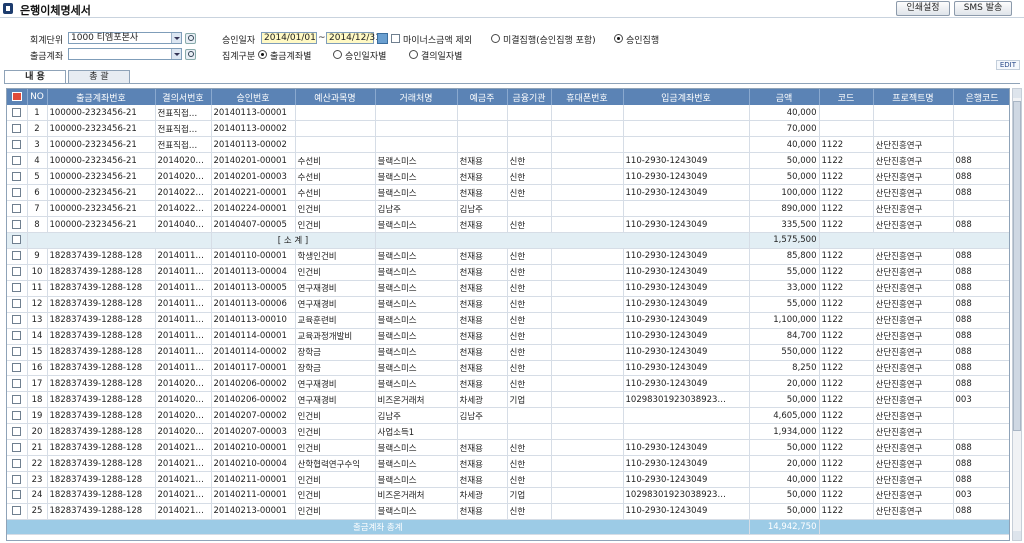 This screenshot has height=543, width=1024. What do you see at coordinates (183, 161) in the screenshot?
I see `cell-doc: 20140201-1` at bounding box center [183, 161].